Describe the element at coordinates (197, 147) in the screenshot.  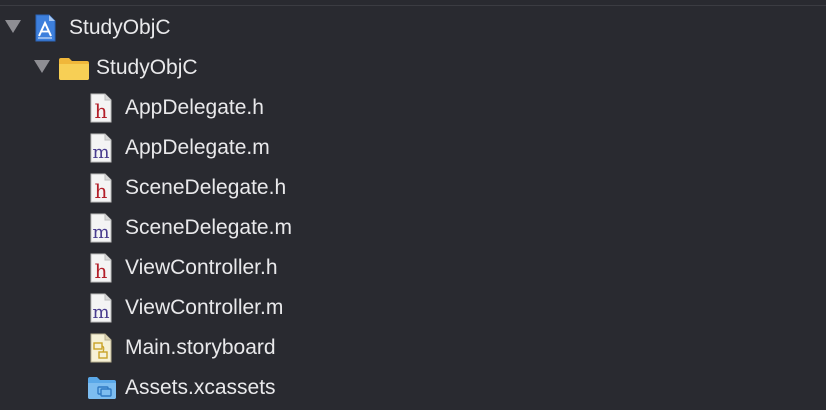
I see `file-name: AppDelegate.m` at that location.